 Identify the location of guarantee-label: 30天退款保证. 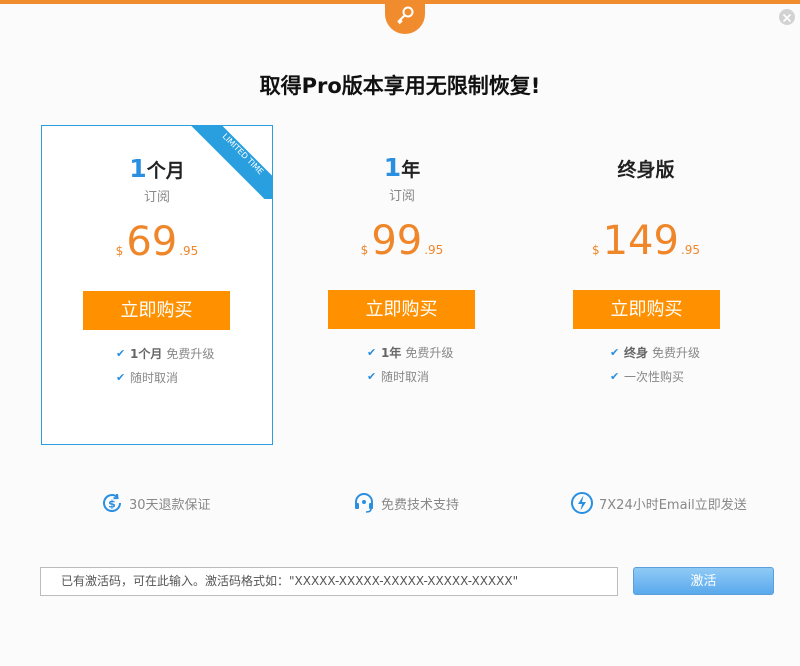
(170, 505).